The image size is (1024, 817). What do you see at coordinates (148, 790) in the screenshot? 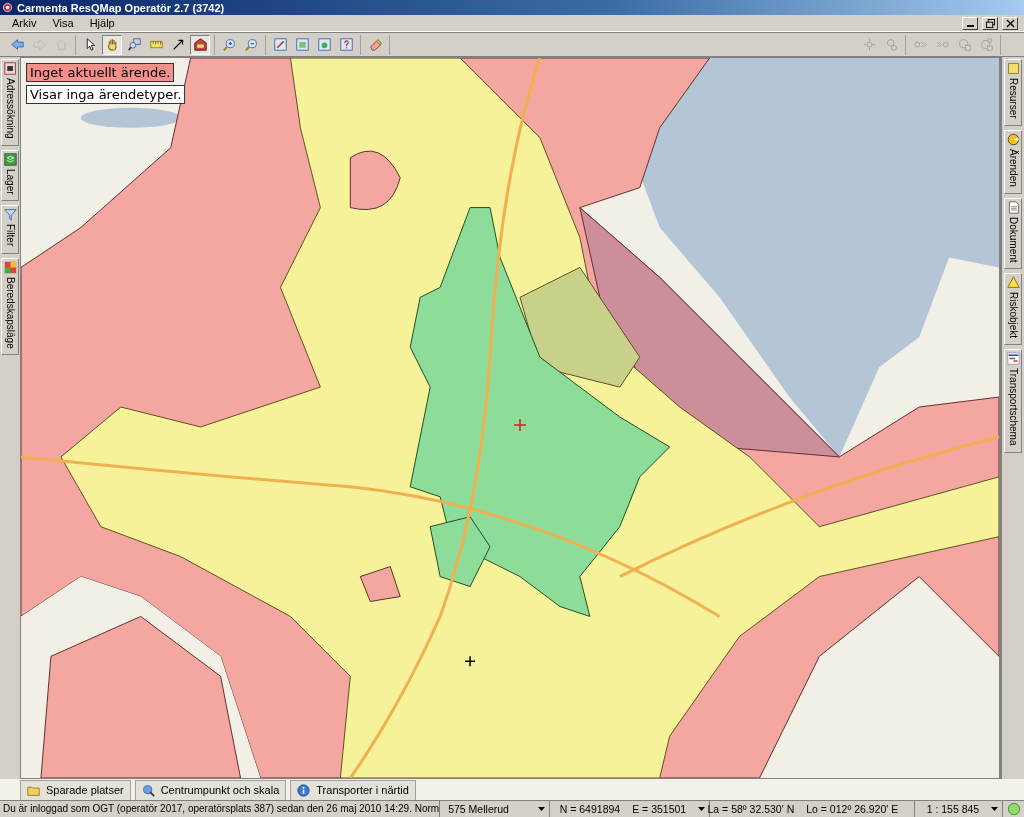
I see `globe-magnifier-icon` at bounding box center [148, 790].